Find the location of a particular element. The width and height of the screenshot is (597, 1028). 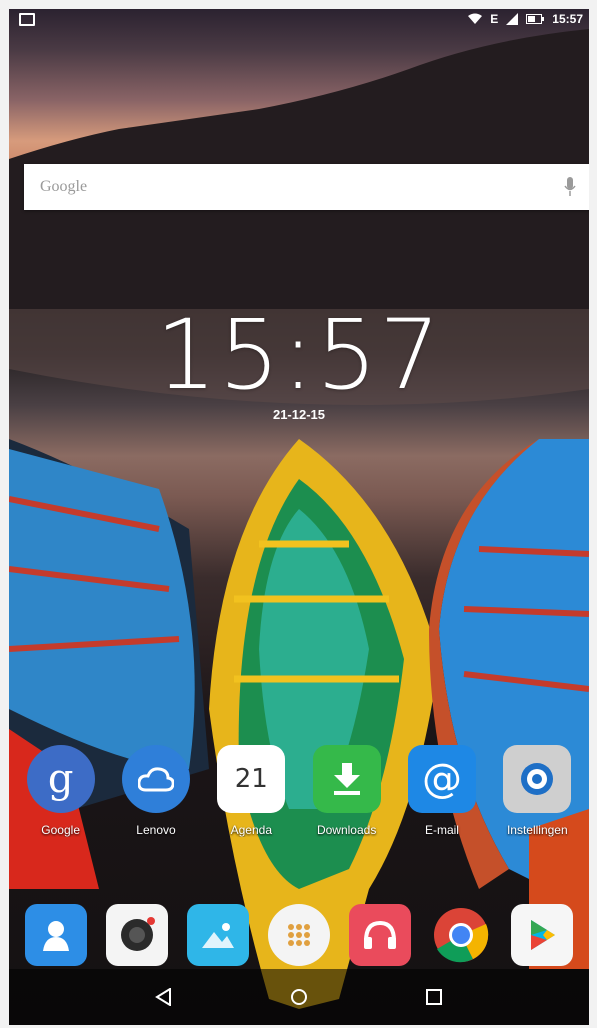

status-time: 15:57 is located at coordinates (567, 19).